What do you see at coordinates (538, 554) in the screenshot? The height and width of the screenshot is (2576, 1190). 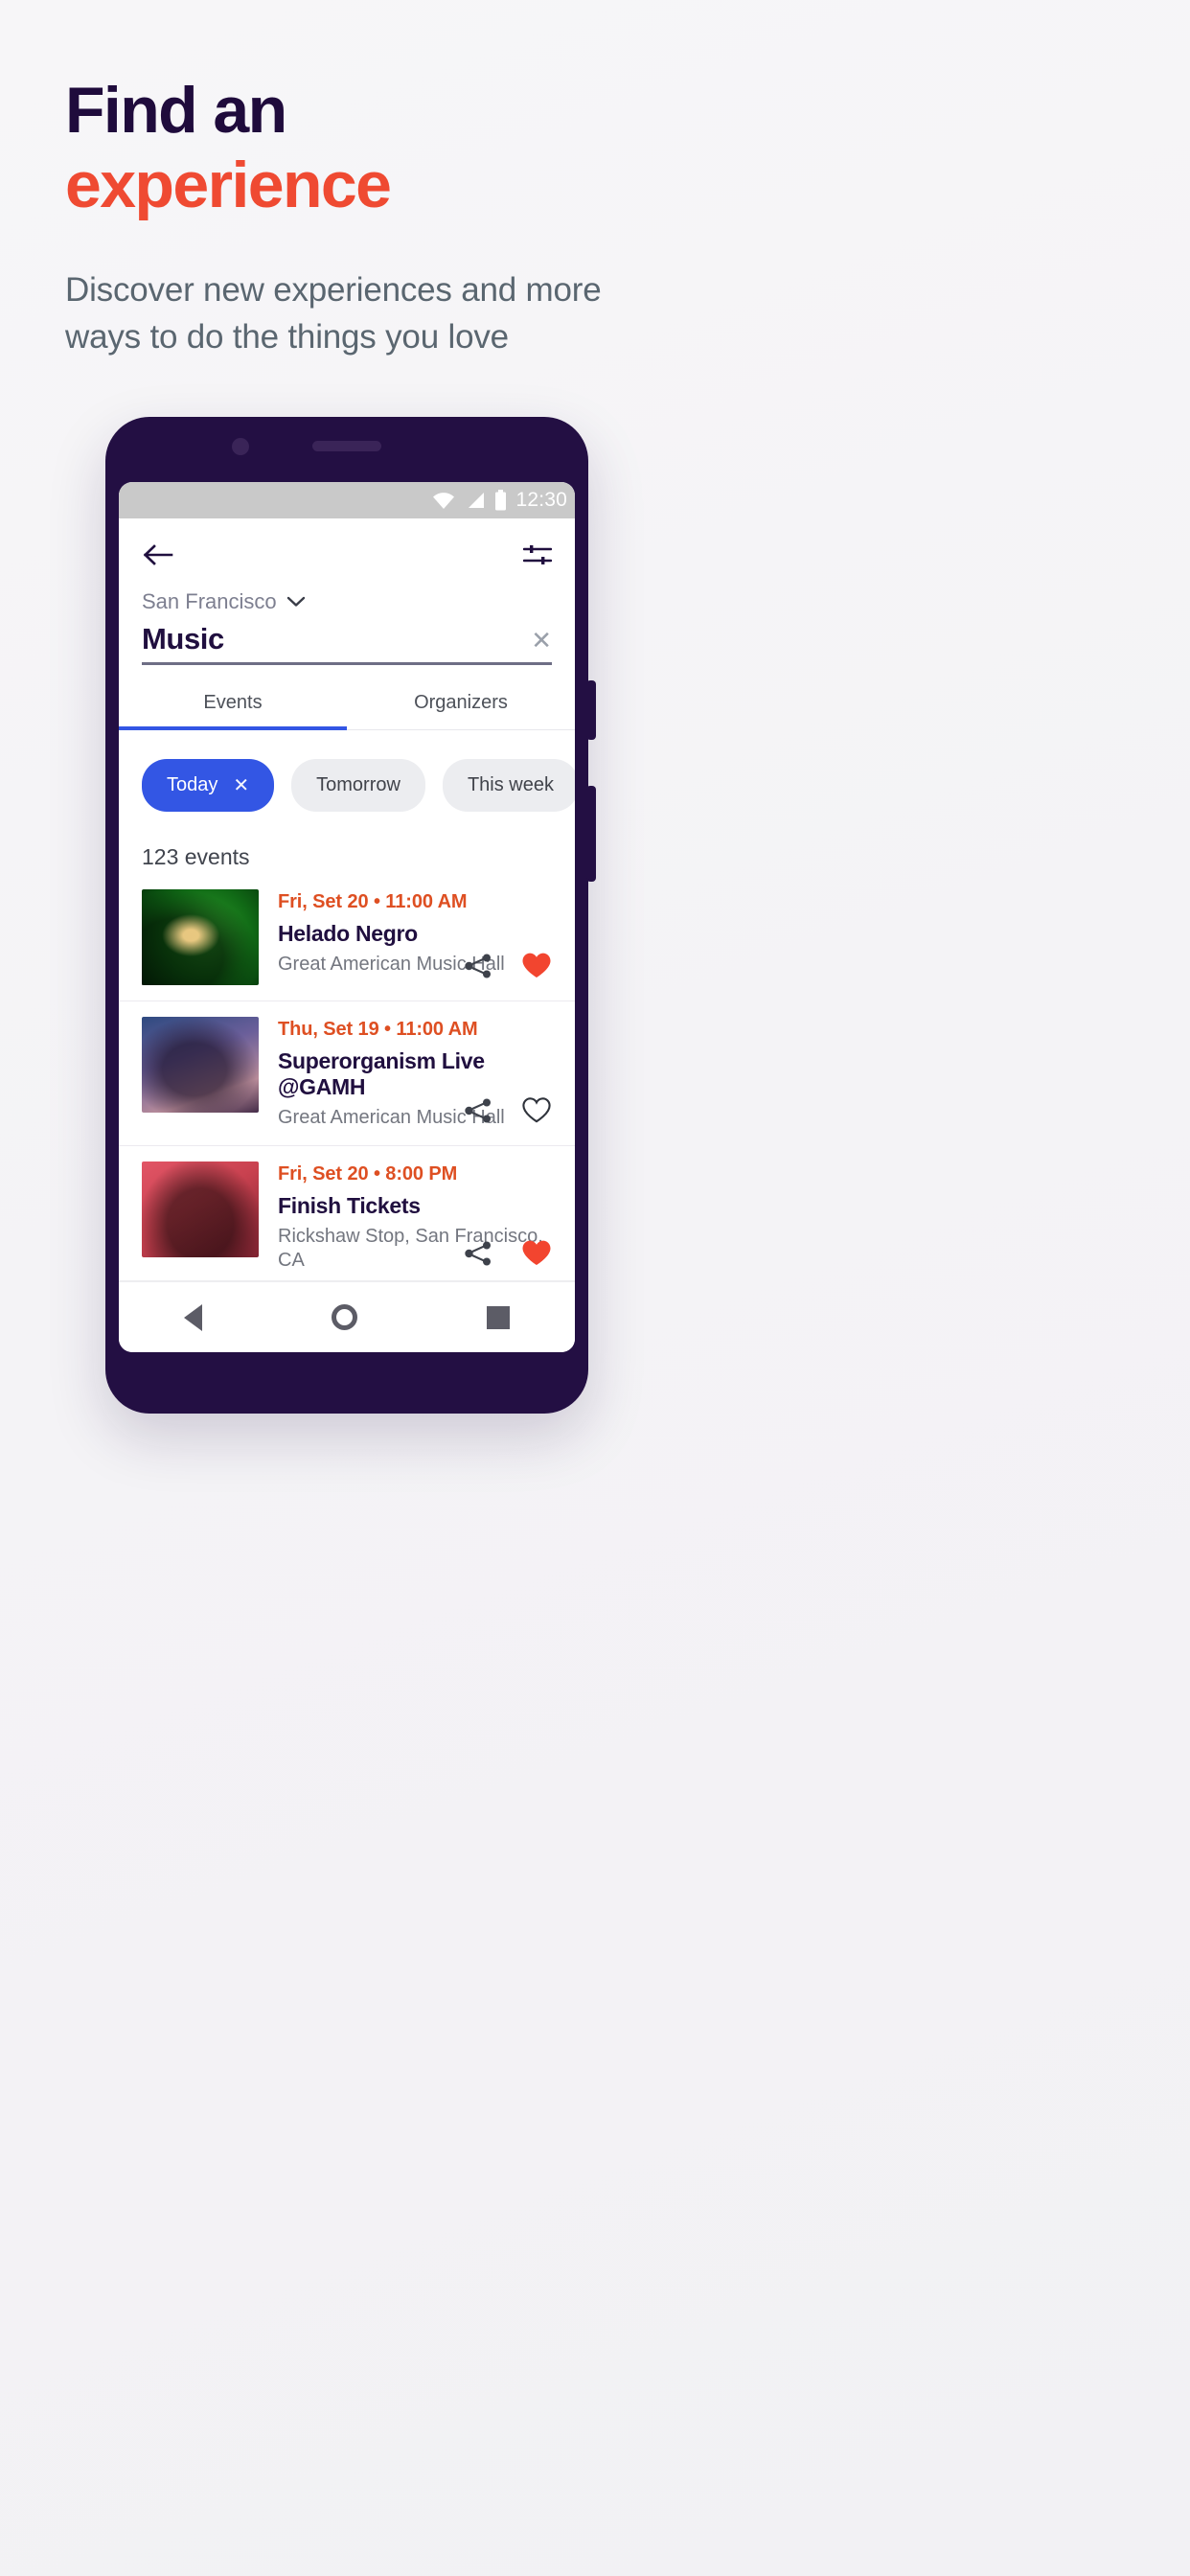 I see `filter-sliders-icon` at bounding box center [538, 554].